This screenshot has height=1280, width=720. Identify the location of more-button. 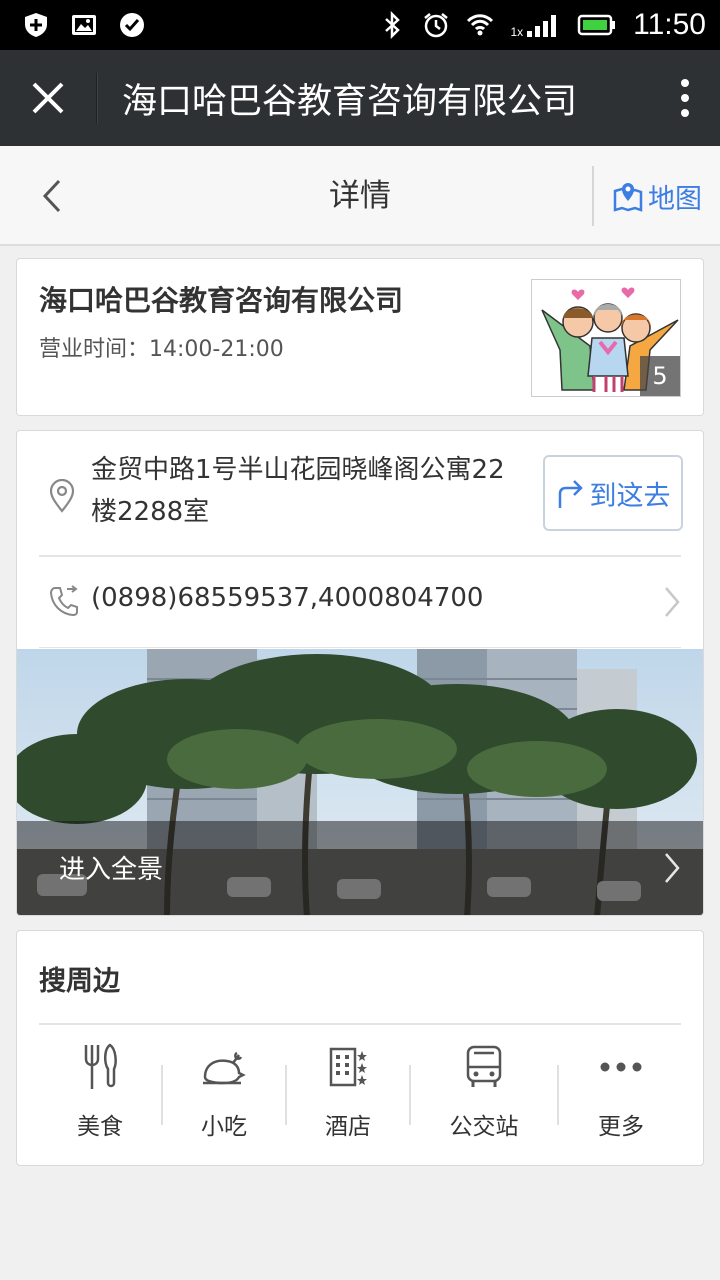
(685, 98).